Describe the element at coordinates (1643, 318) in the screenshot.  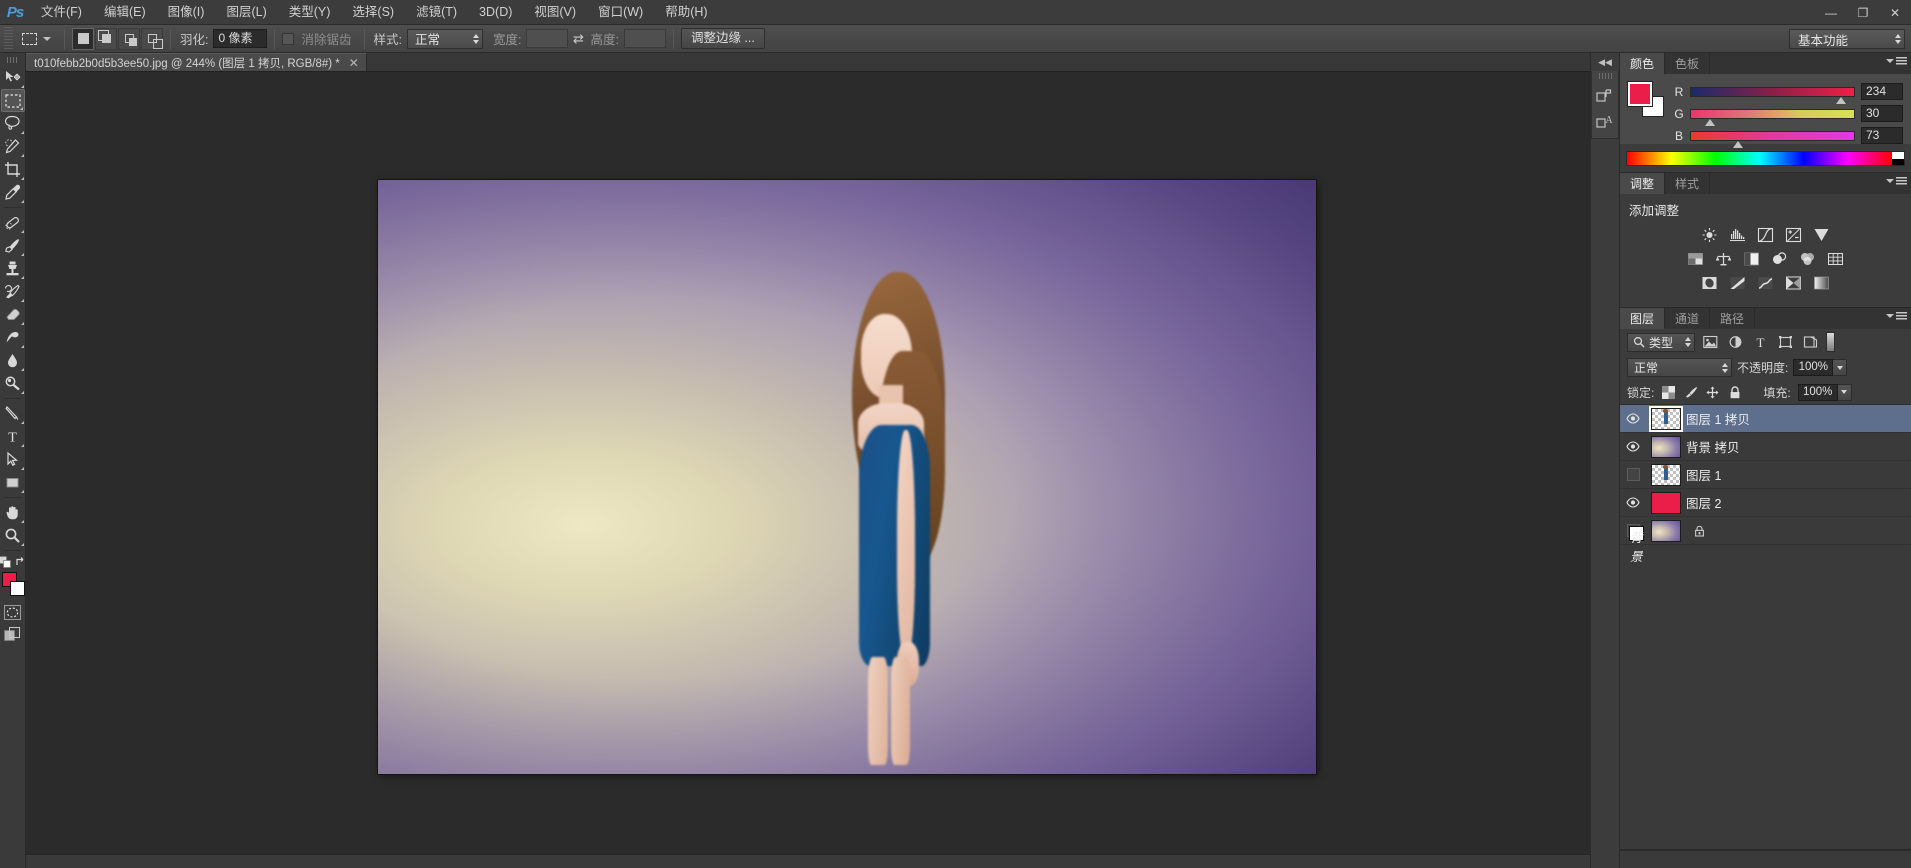
I see `tab-layers: 图层` at that location.